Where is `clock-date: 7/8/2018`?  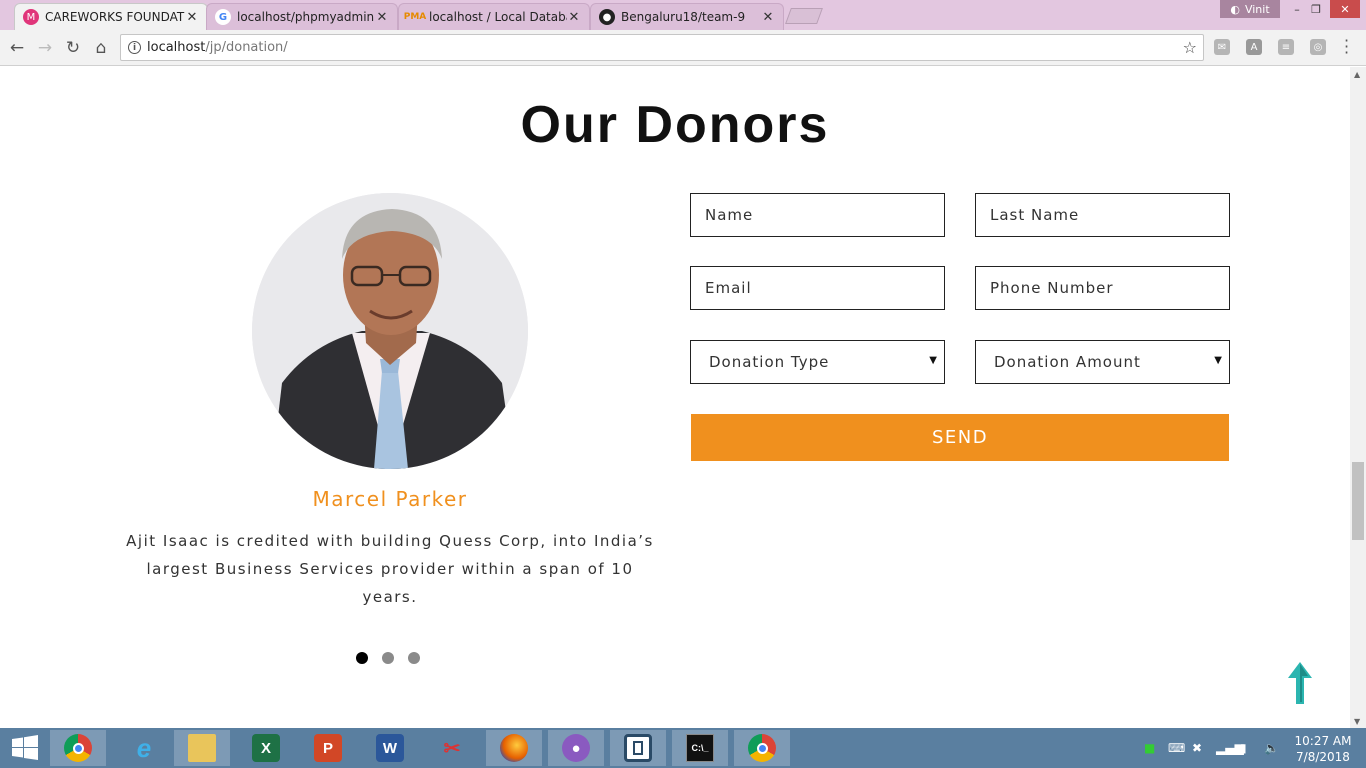 clock-date: 7/8/2018 is located at coordinates (1323, 757).